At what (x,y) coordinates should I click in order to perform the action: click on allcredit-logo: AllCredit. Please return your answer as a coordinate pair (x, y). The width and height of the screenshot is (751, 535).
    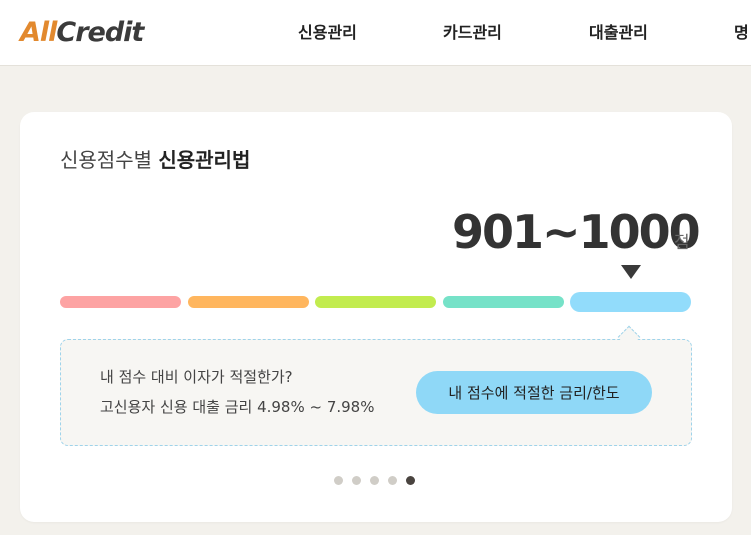
    Looking at the image, I should click on (82, 33).